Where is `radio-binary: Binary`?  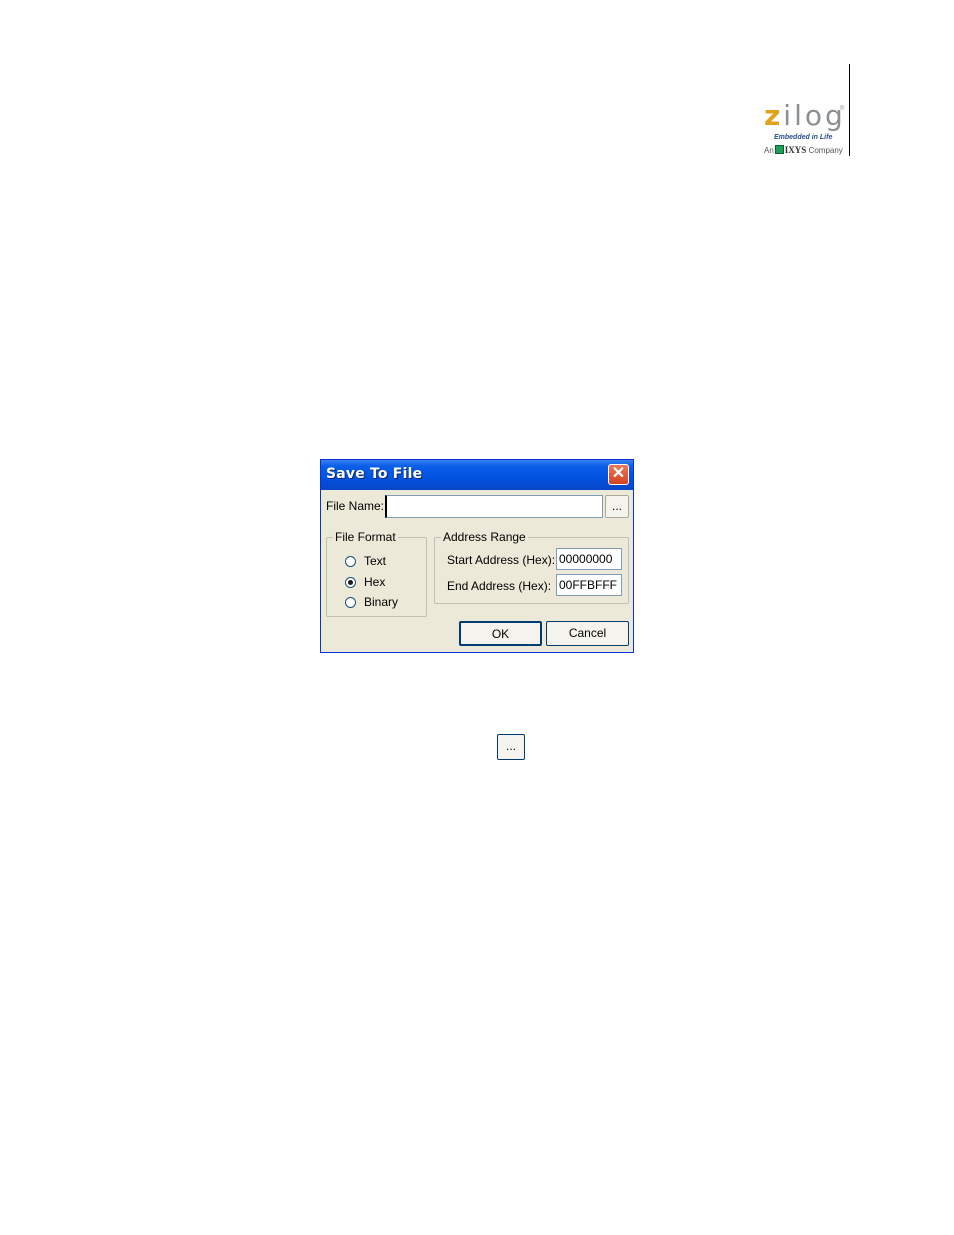
radio-binary: Binary is located at coordinates (371, 602).